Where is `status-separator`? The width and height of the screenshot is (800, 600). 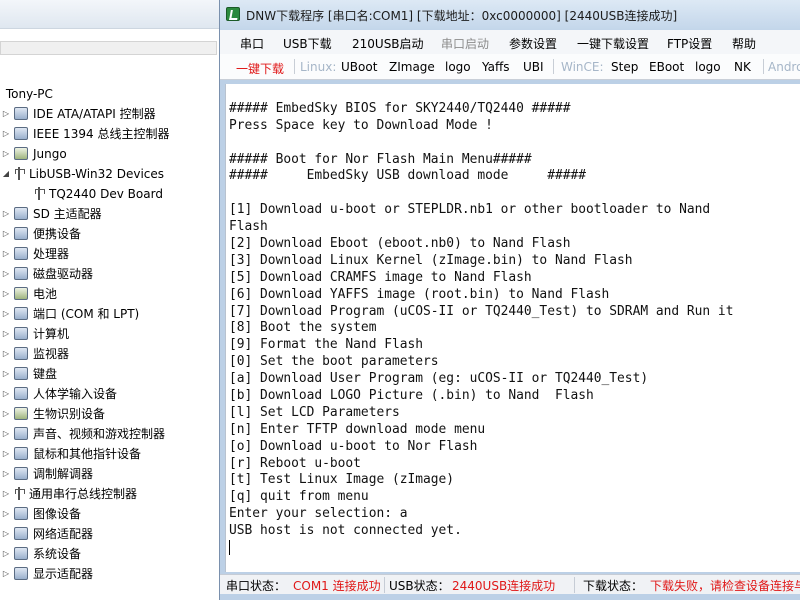
status-separator is located at coordinates (574, 585).